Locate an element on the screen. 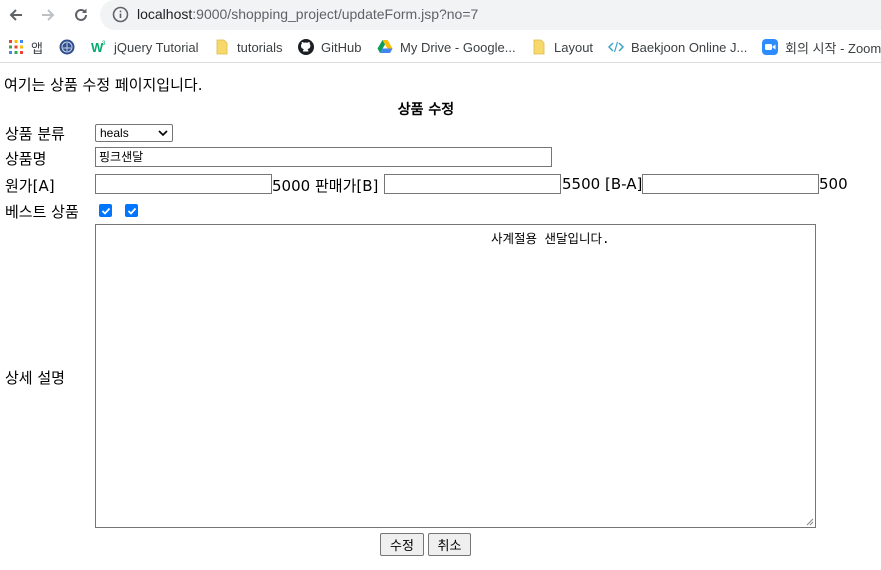 This screenshot has width=881, height=570. sale-suffix-text: 5500 [B-A] is located at coordinates (602, 184).